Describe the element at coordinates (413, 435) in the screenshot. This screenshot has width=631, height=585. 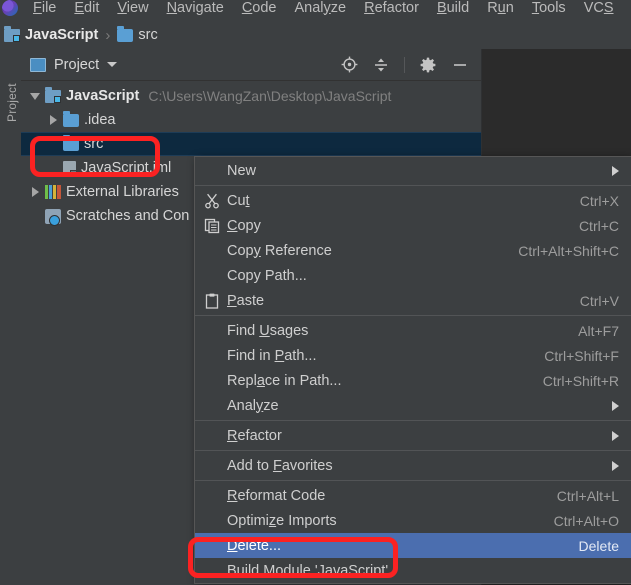
I see `menu-item-refactor: Refactor` at that location.